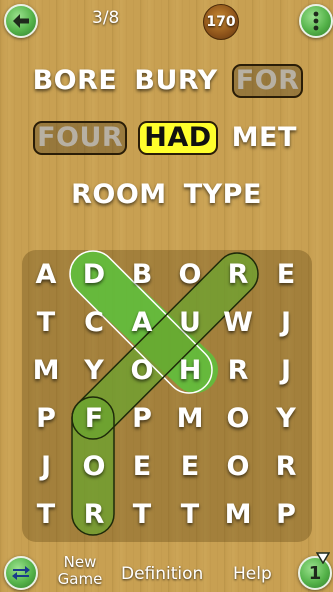 The image size is (333, 592). I want to click on grid-cell-r4-c6: Y, so click(286, 418).